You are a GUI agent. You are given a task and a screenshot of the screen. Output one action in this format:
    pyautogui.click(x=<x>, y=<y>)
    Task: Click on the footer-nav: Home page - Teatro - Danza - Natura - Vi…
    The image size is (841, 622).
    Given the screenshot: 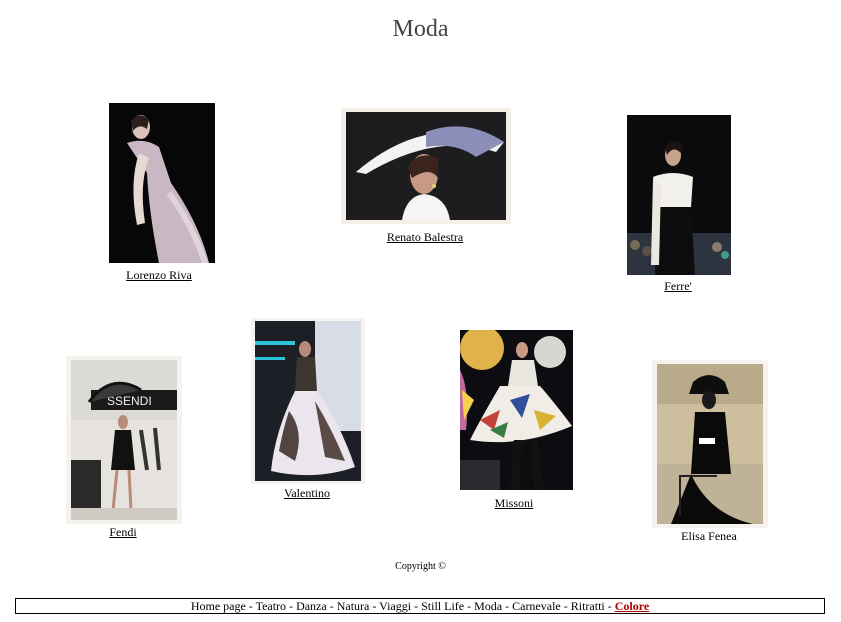 What is the action you would take?
    pyautogui.click(x=420, y=606)
    